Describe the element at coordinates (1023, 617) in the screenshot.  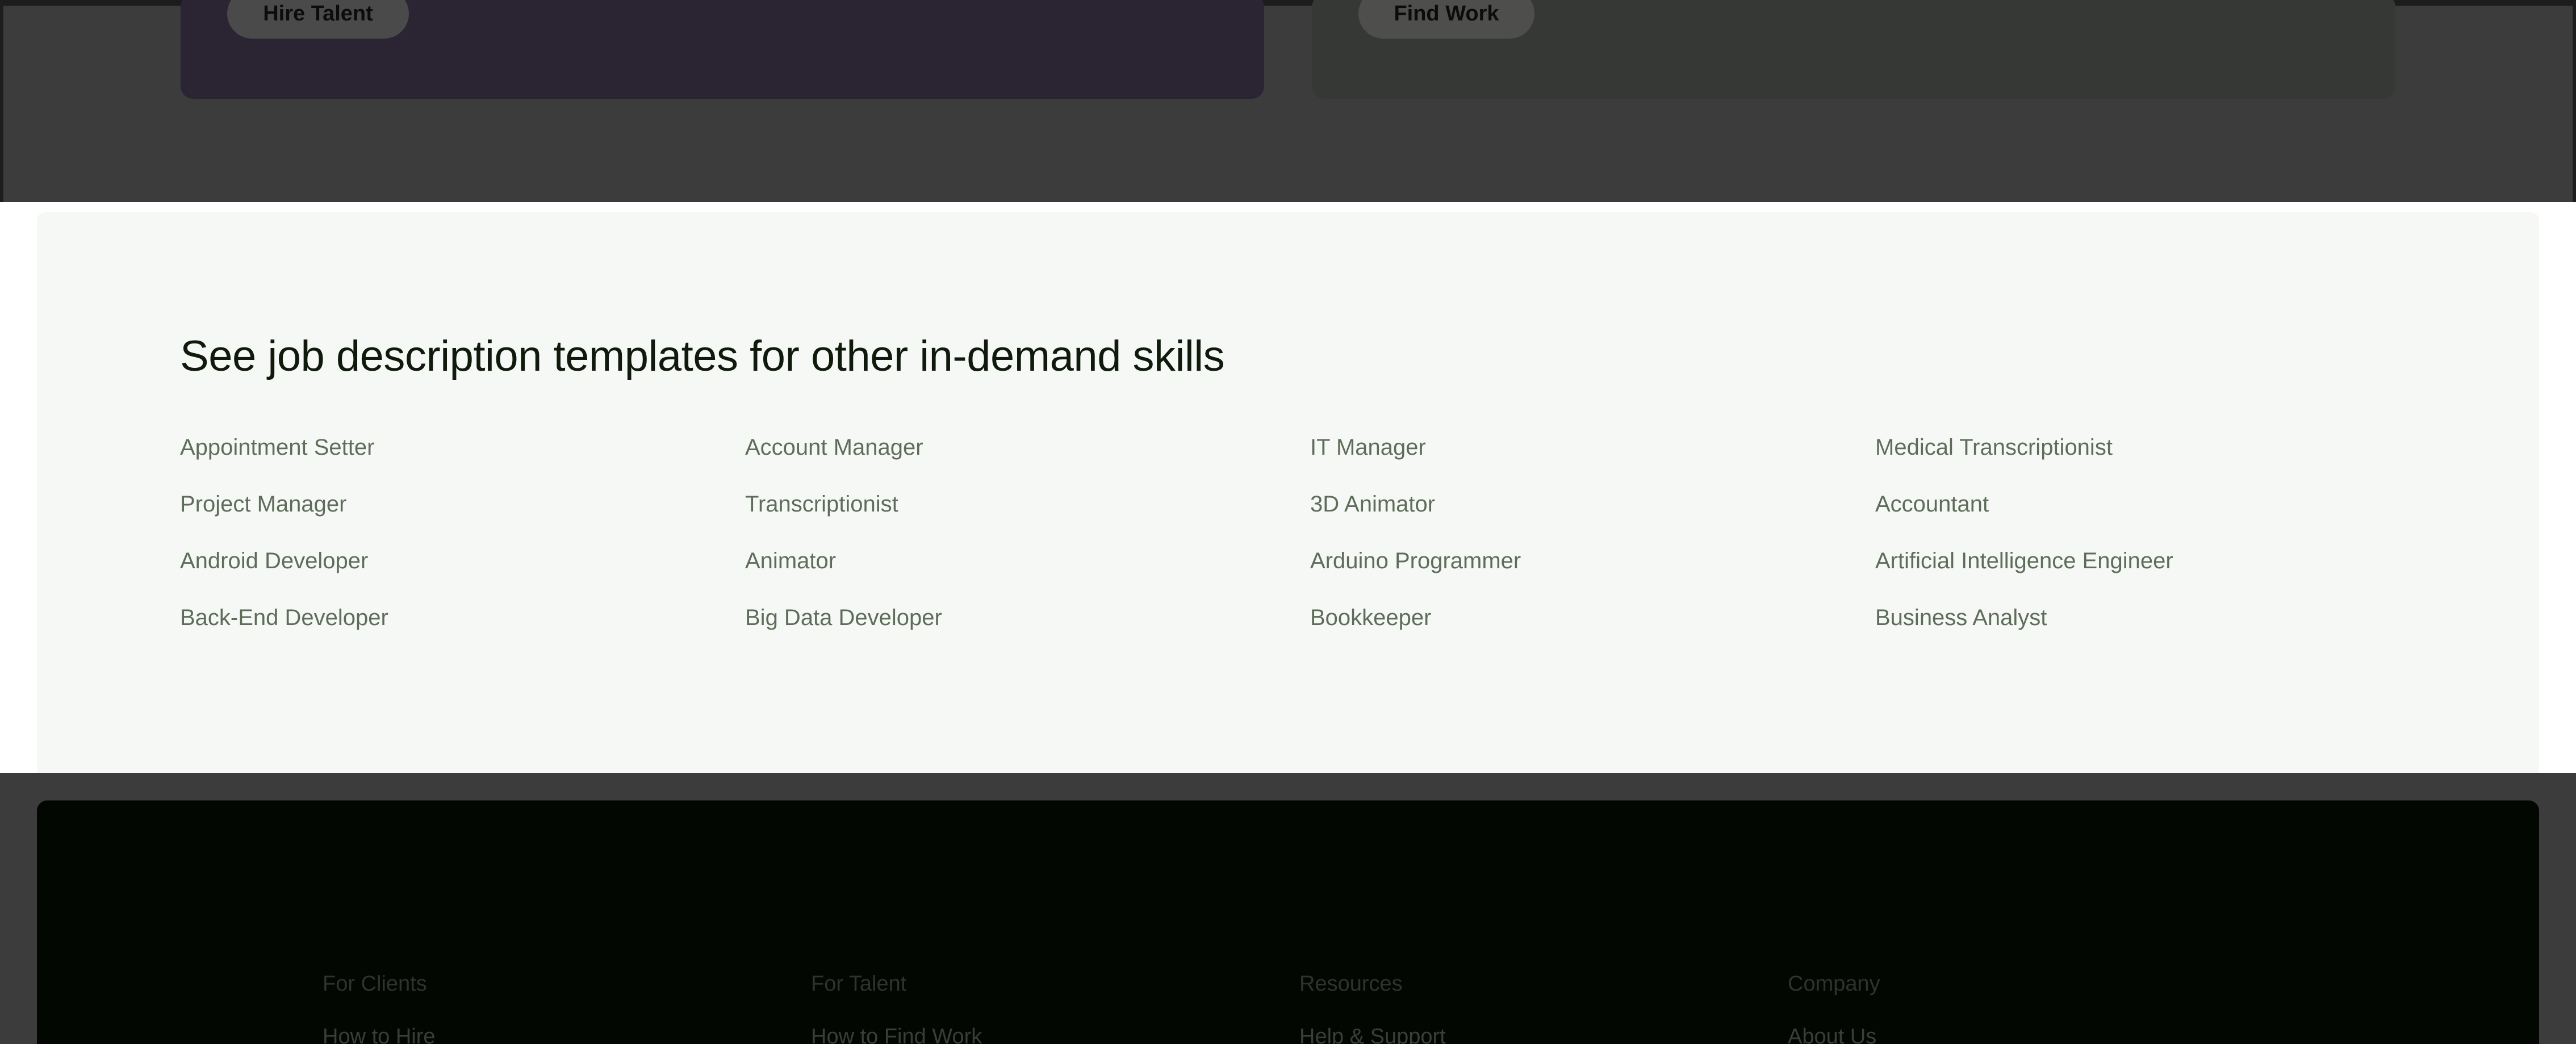
I see `skill-link: Big Data Developer` at that location.